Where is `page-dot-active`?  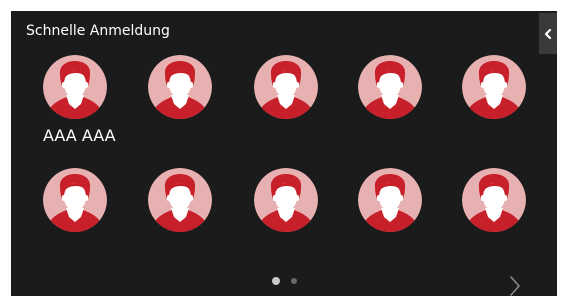
page-dot-active is located at coordinates (276, 281).